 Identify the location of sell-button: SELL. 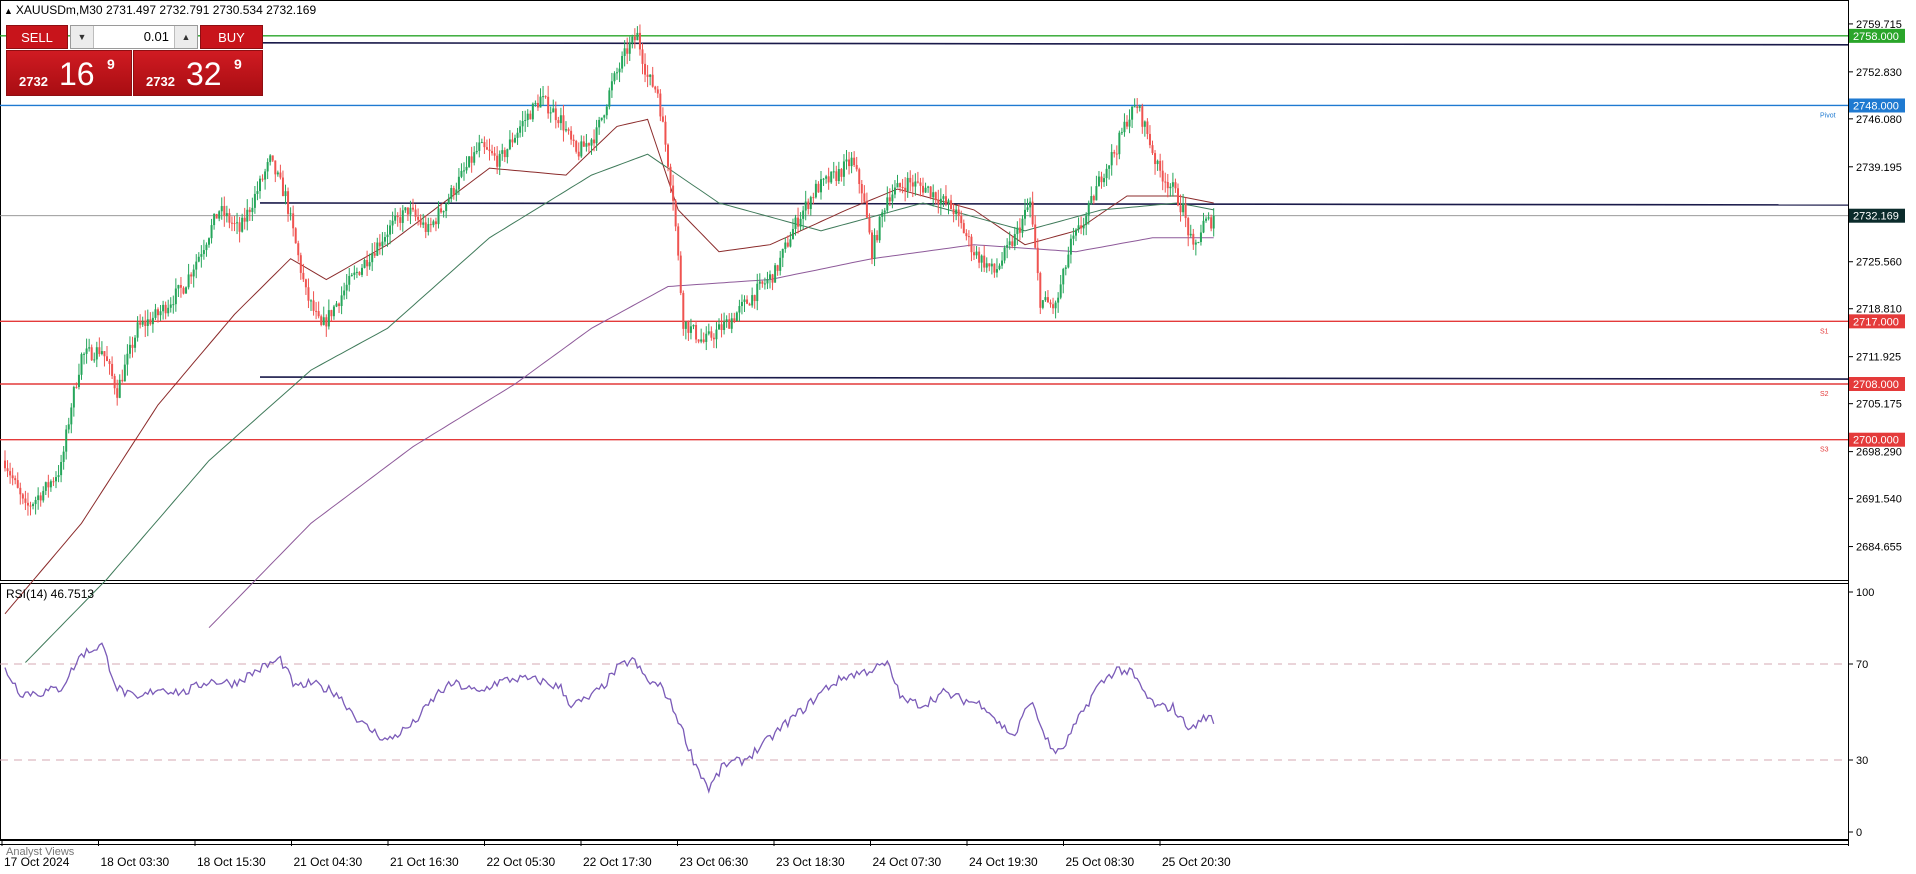
(37, 37).